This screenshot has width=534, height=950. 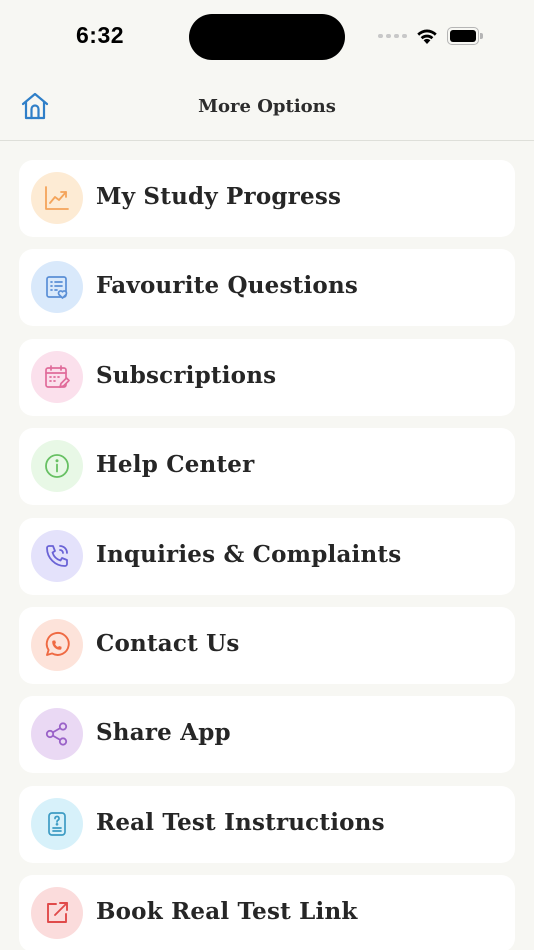 I want to click on option-book-real-test-link: Book Real Test Link, so click(x=267, y=912).